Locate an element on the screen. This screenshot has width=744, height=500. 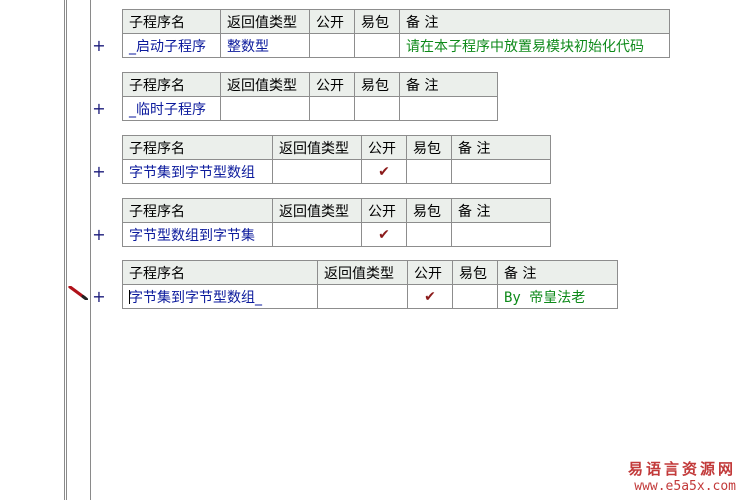
site-watermark: 易语言资源网 www.e5a5x.com is located at coordinates (682, 478).